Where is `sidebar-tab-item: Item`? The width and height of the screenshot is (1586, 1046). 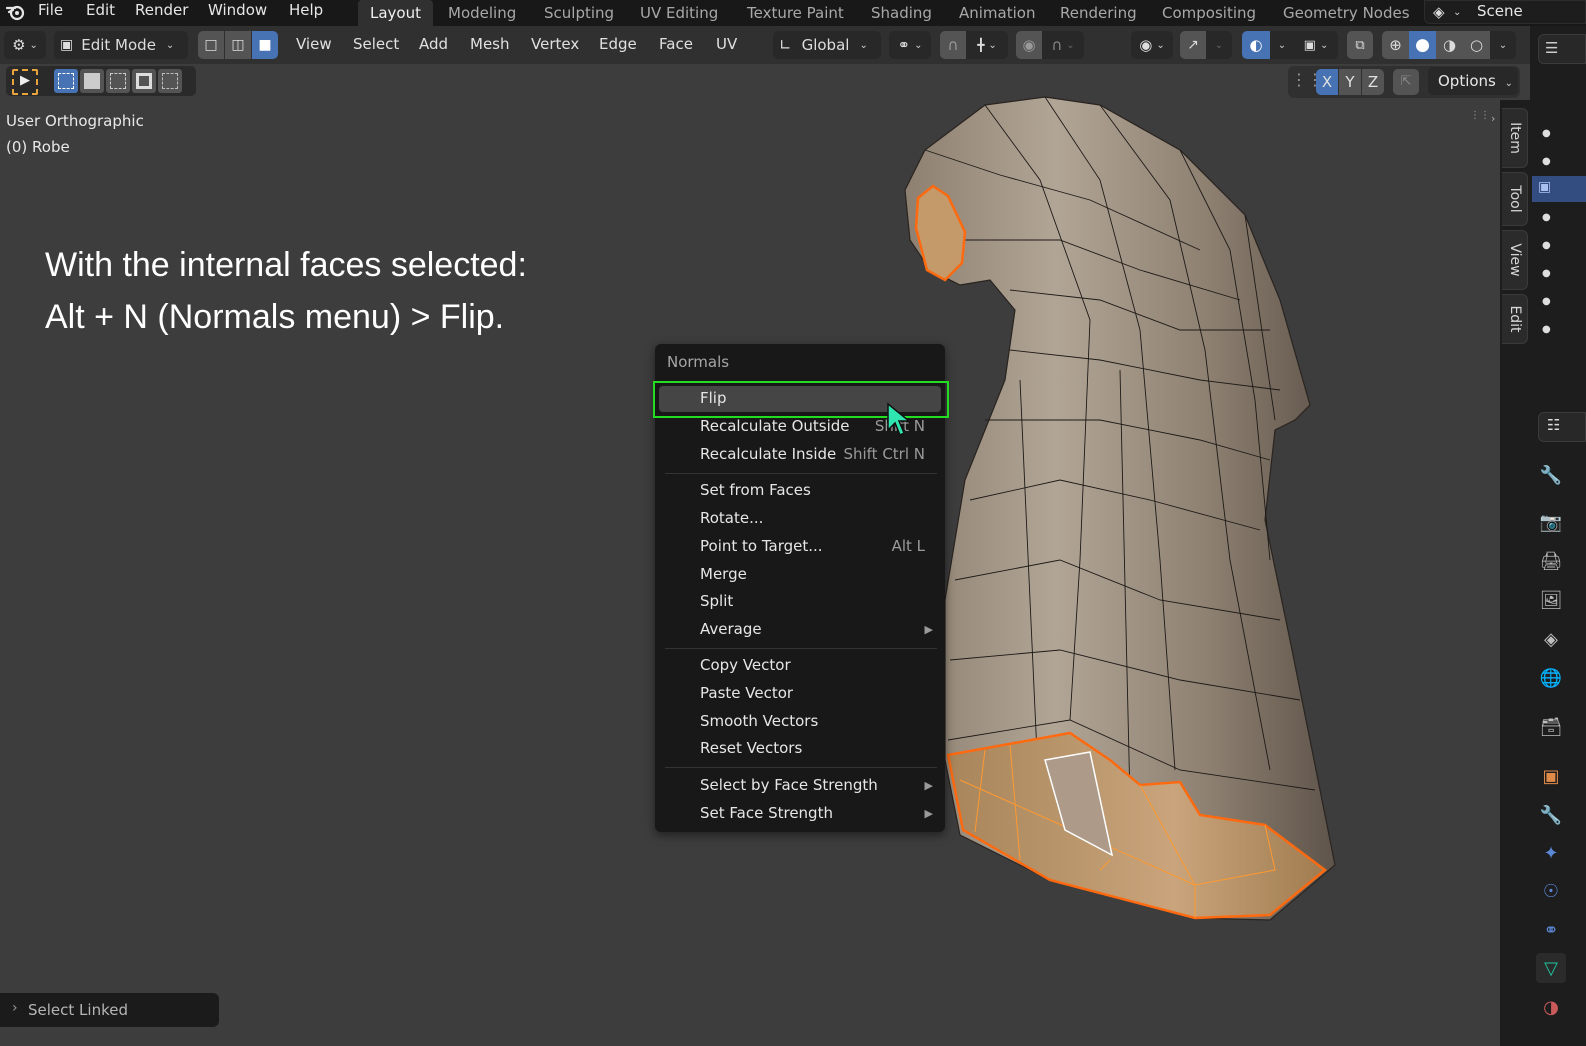 sidebar-tab-item: Item is located at coordinates (1515, 138).